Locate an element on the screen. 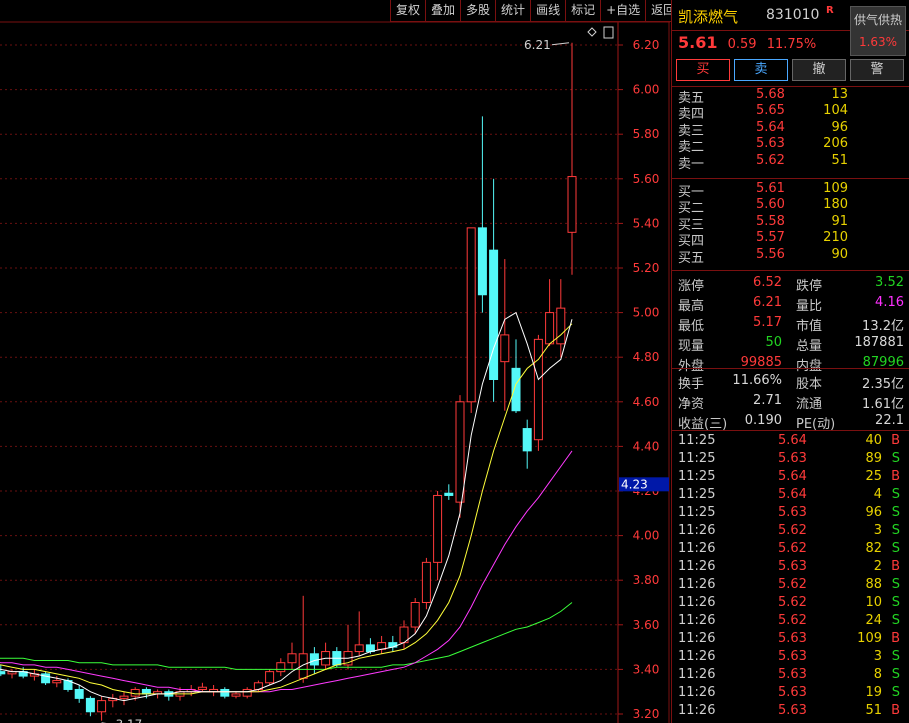 This screenshot has width=909, height=723. trade-row: 11:26 5.62 82 S is located at coordinates (790, 549).